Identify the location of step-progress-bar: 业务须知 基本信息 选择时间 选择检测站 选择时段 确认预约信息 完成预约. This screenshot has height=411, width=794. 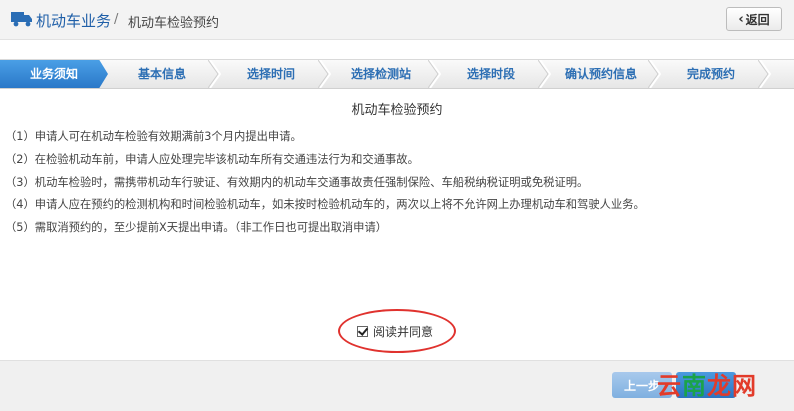
(397, 74).